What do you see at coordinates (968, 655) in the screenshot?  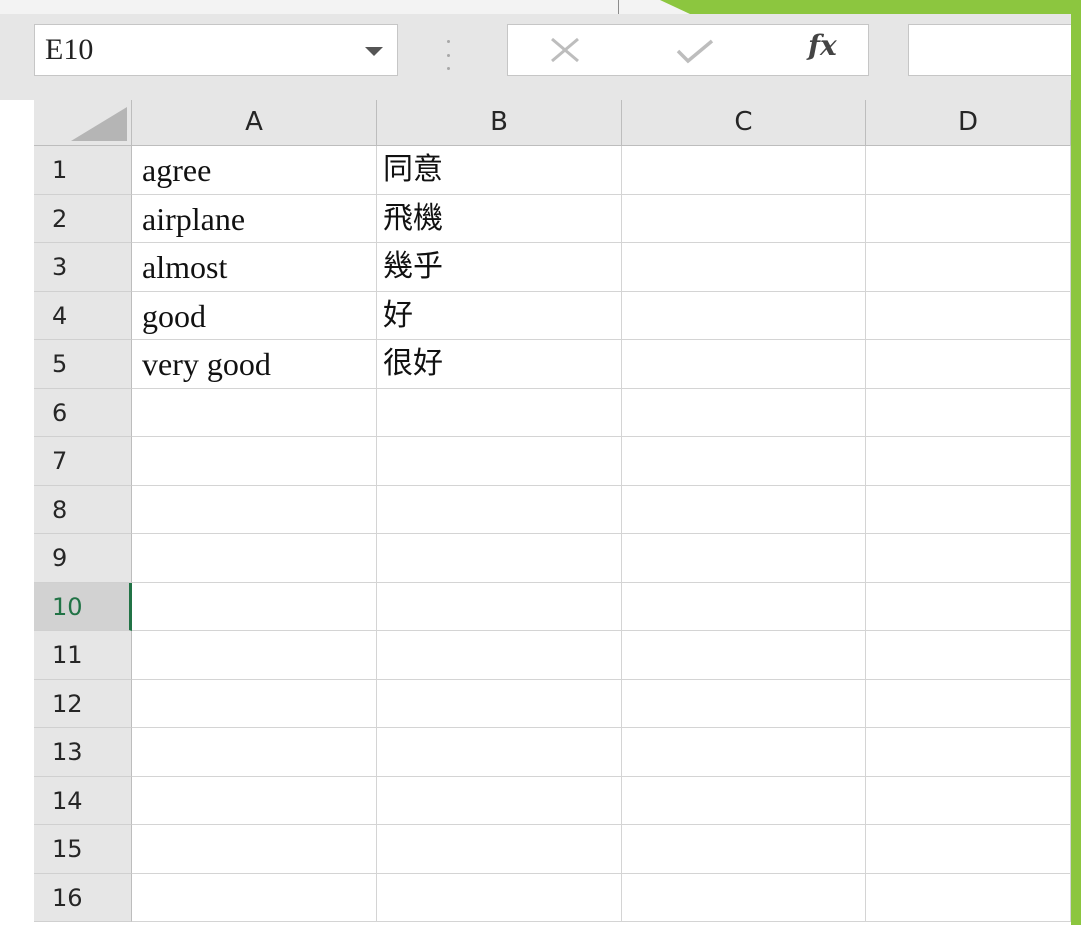 I see `cell-d11` at bounding box center [968, 655].